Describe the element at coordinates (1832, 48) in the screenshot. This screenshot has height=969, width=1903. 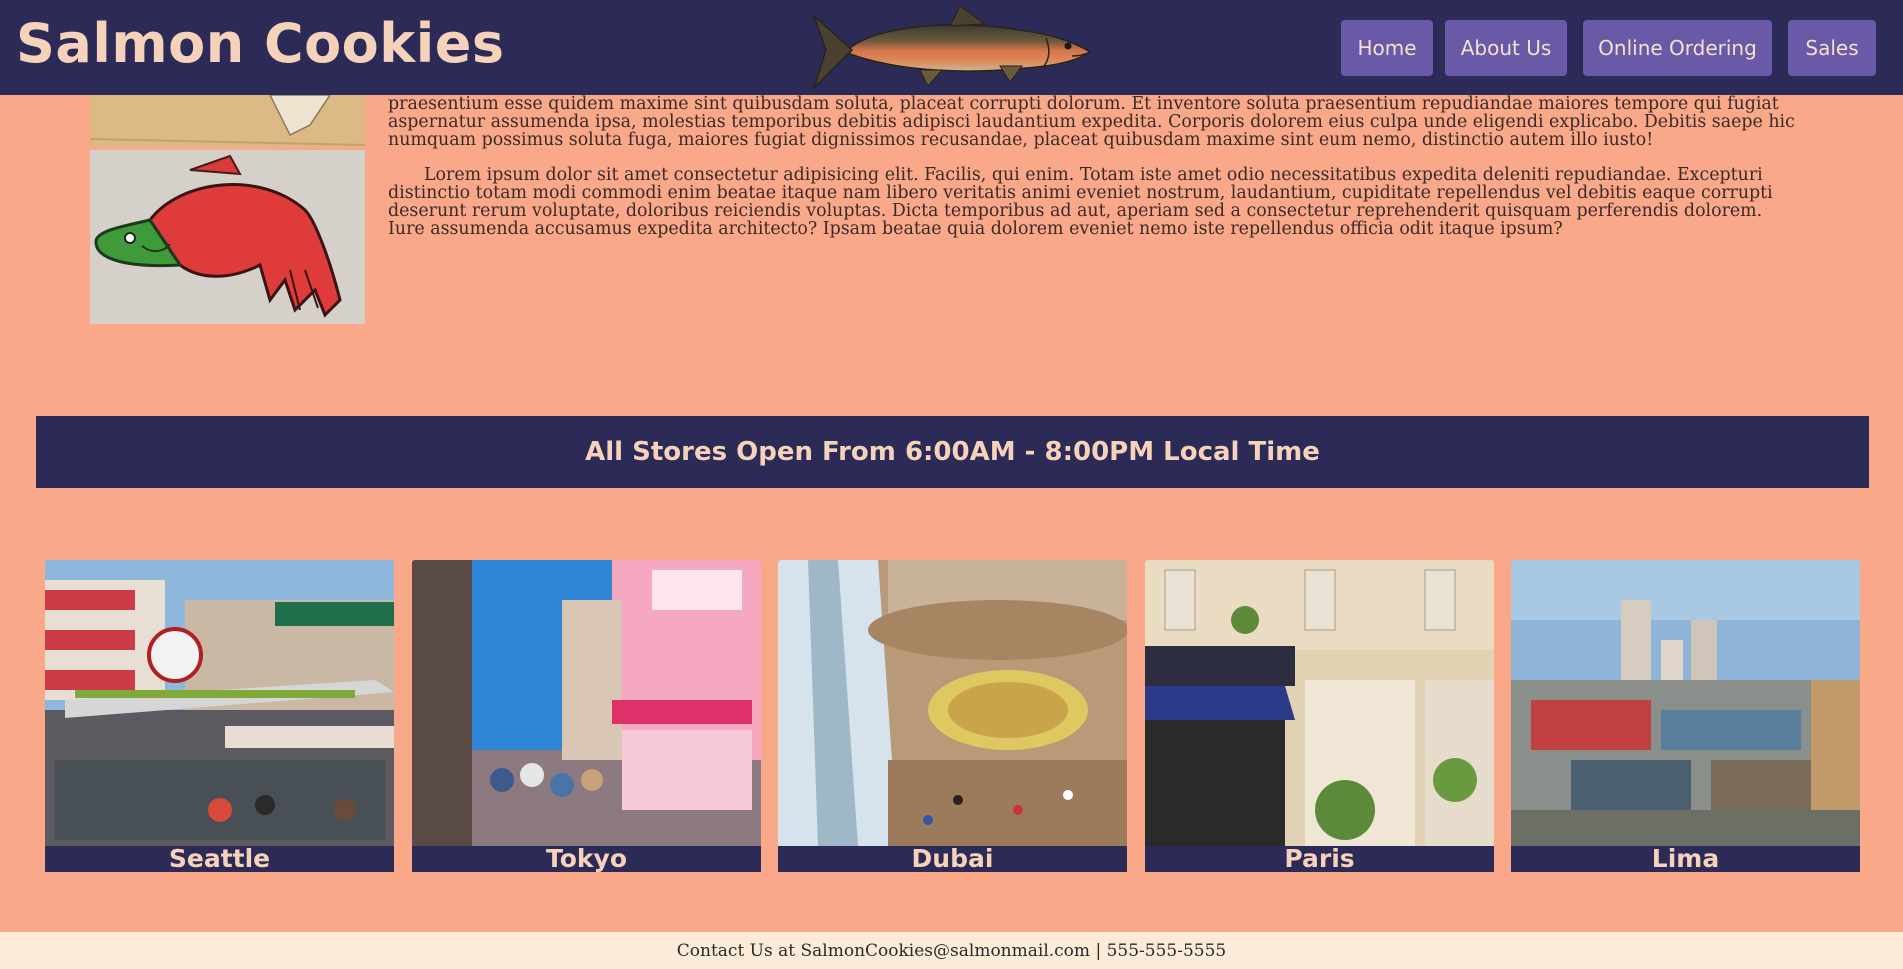
I see `nav-sales-button: Sales` at that location.